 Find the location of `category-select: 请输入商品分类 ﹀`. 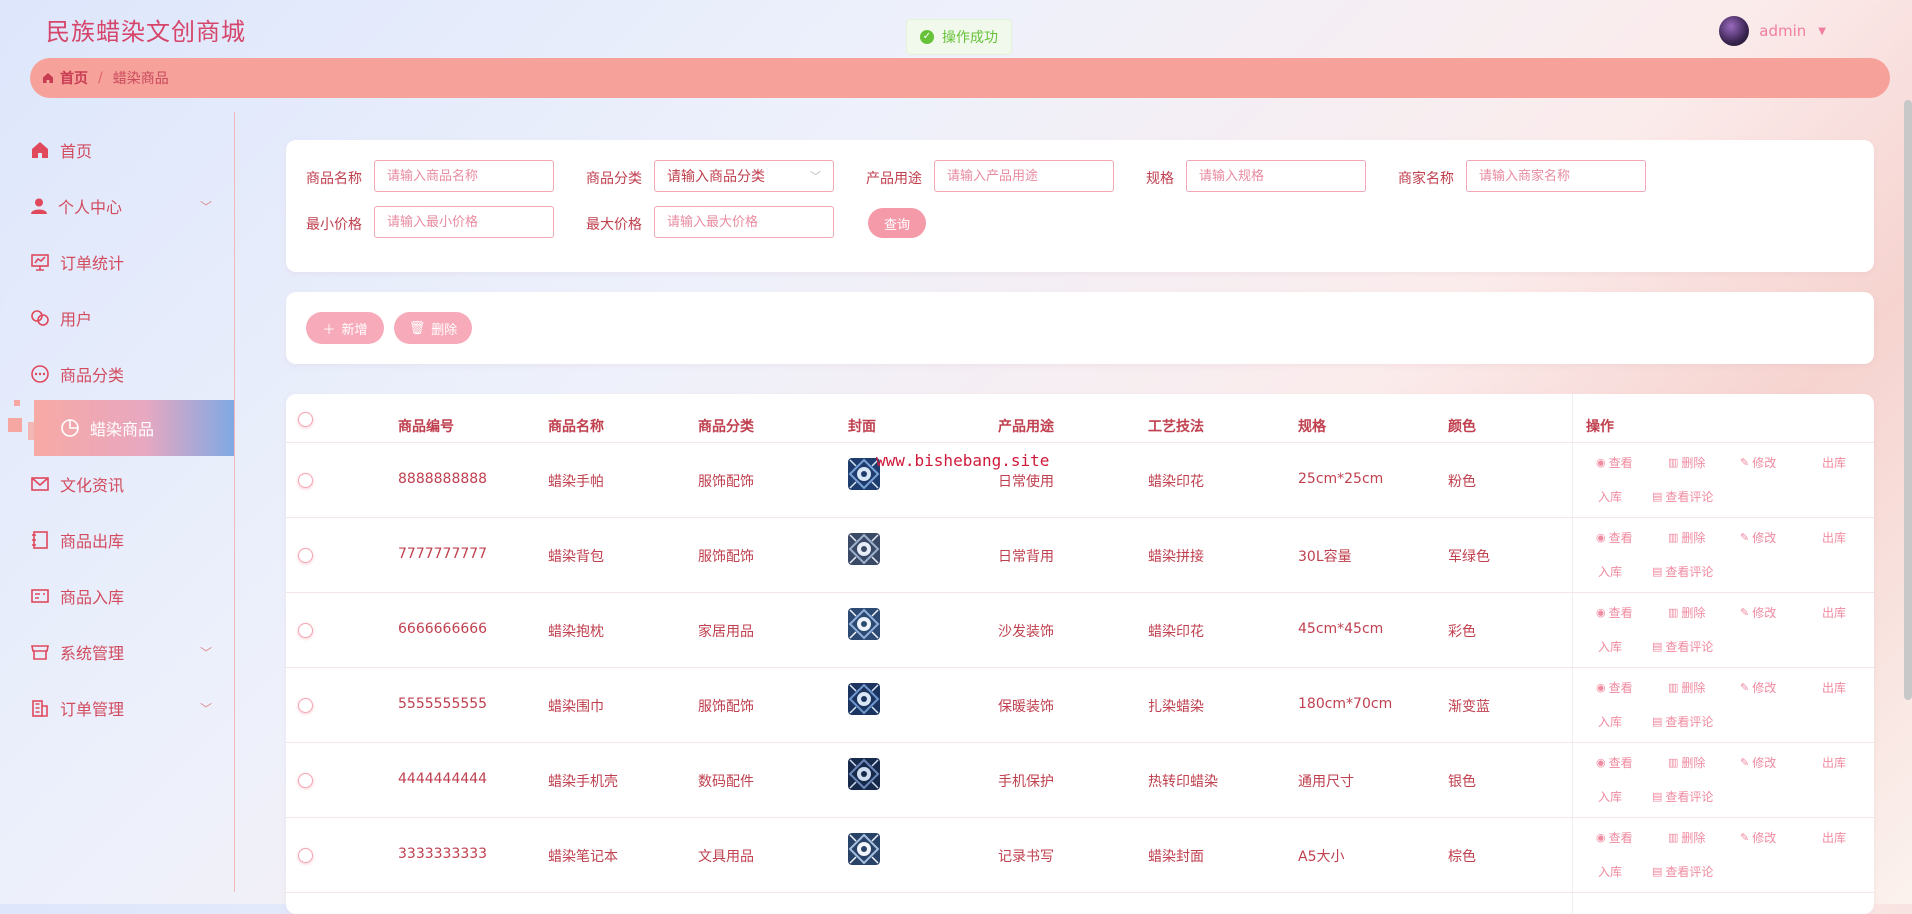

category-select: 请输入商品分类 ﹀ is located at coordinates (744, 176).